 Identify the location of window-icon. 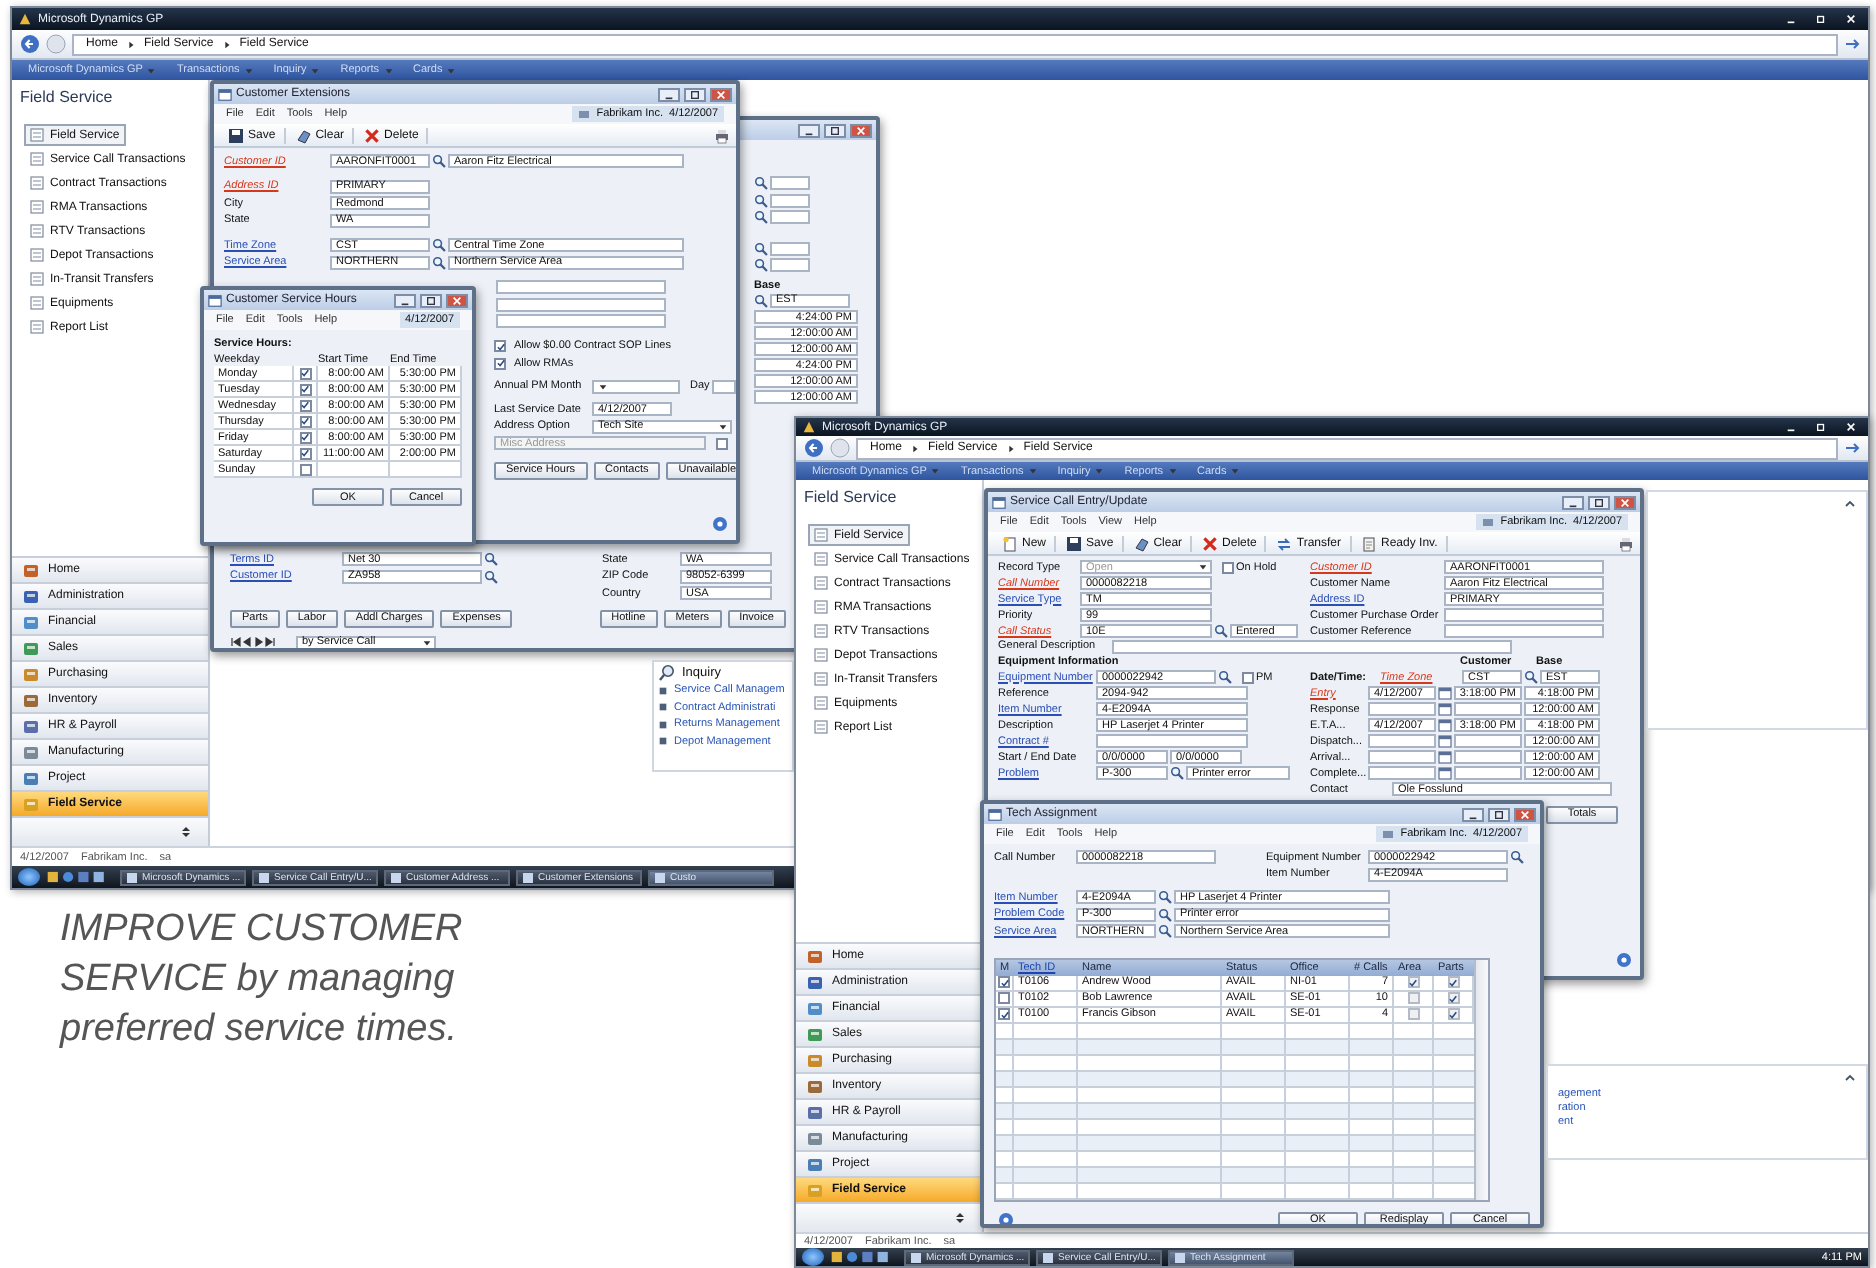
(264, 877).